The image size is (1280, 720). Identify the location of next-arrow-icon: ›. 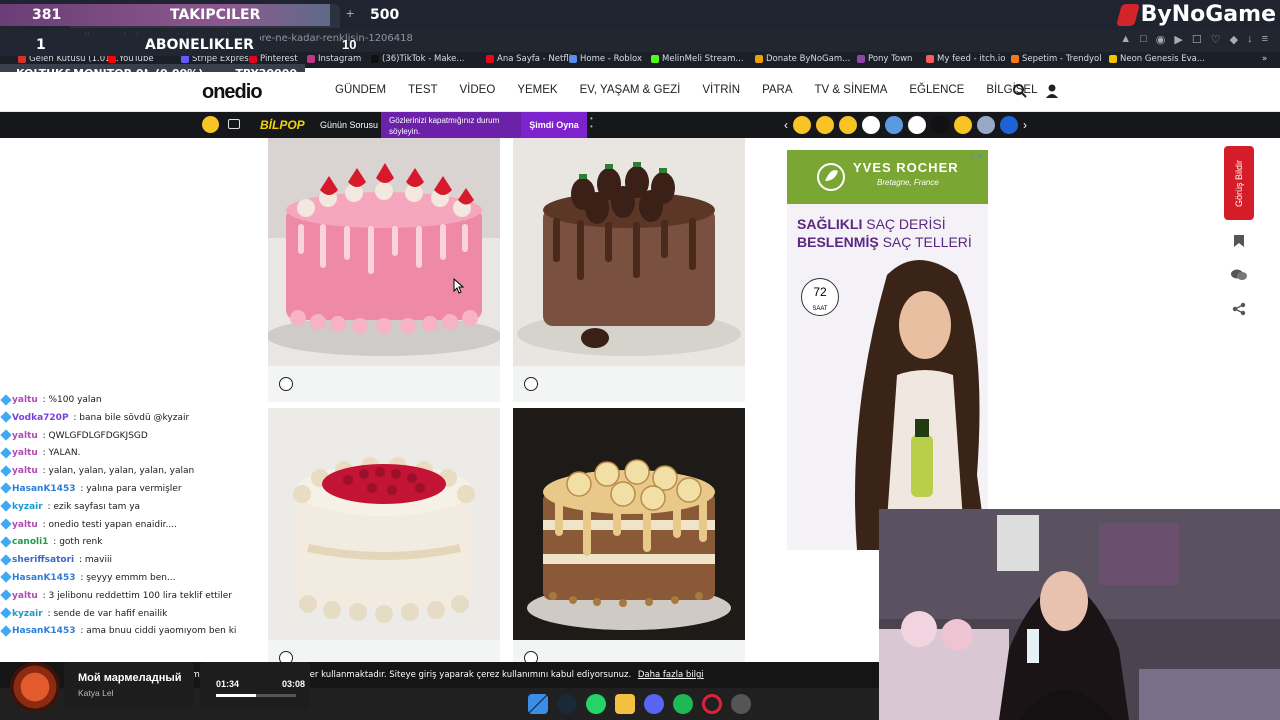
(1025, 125).